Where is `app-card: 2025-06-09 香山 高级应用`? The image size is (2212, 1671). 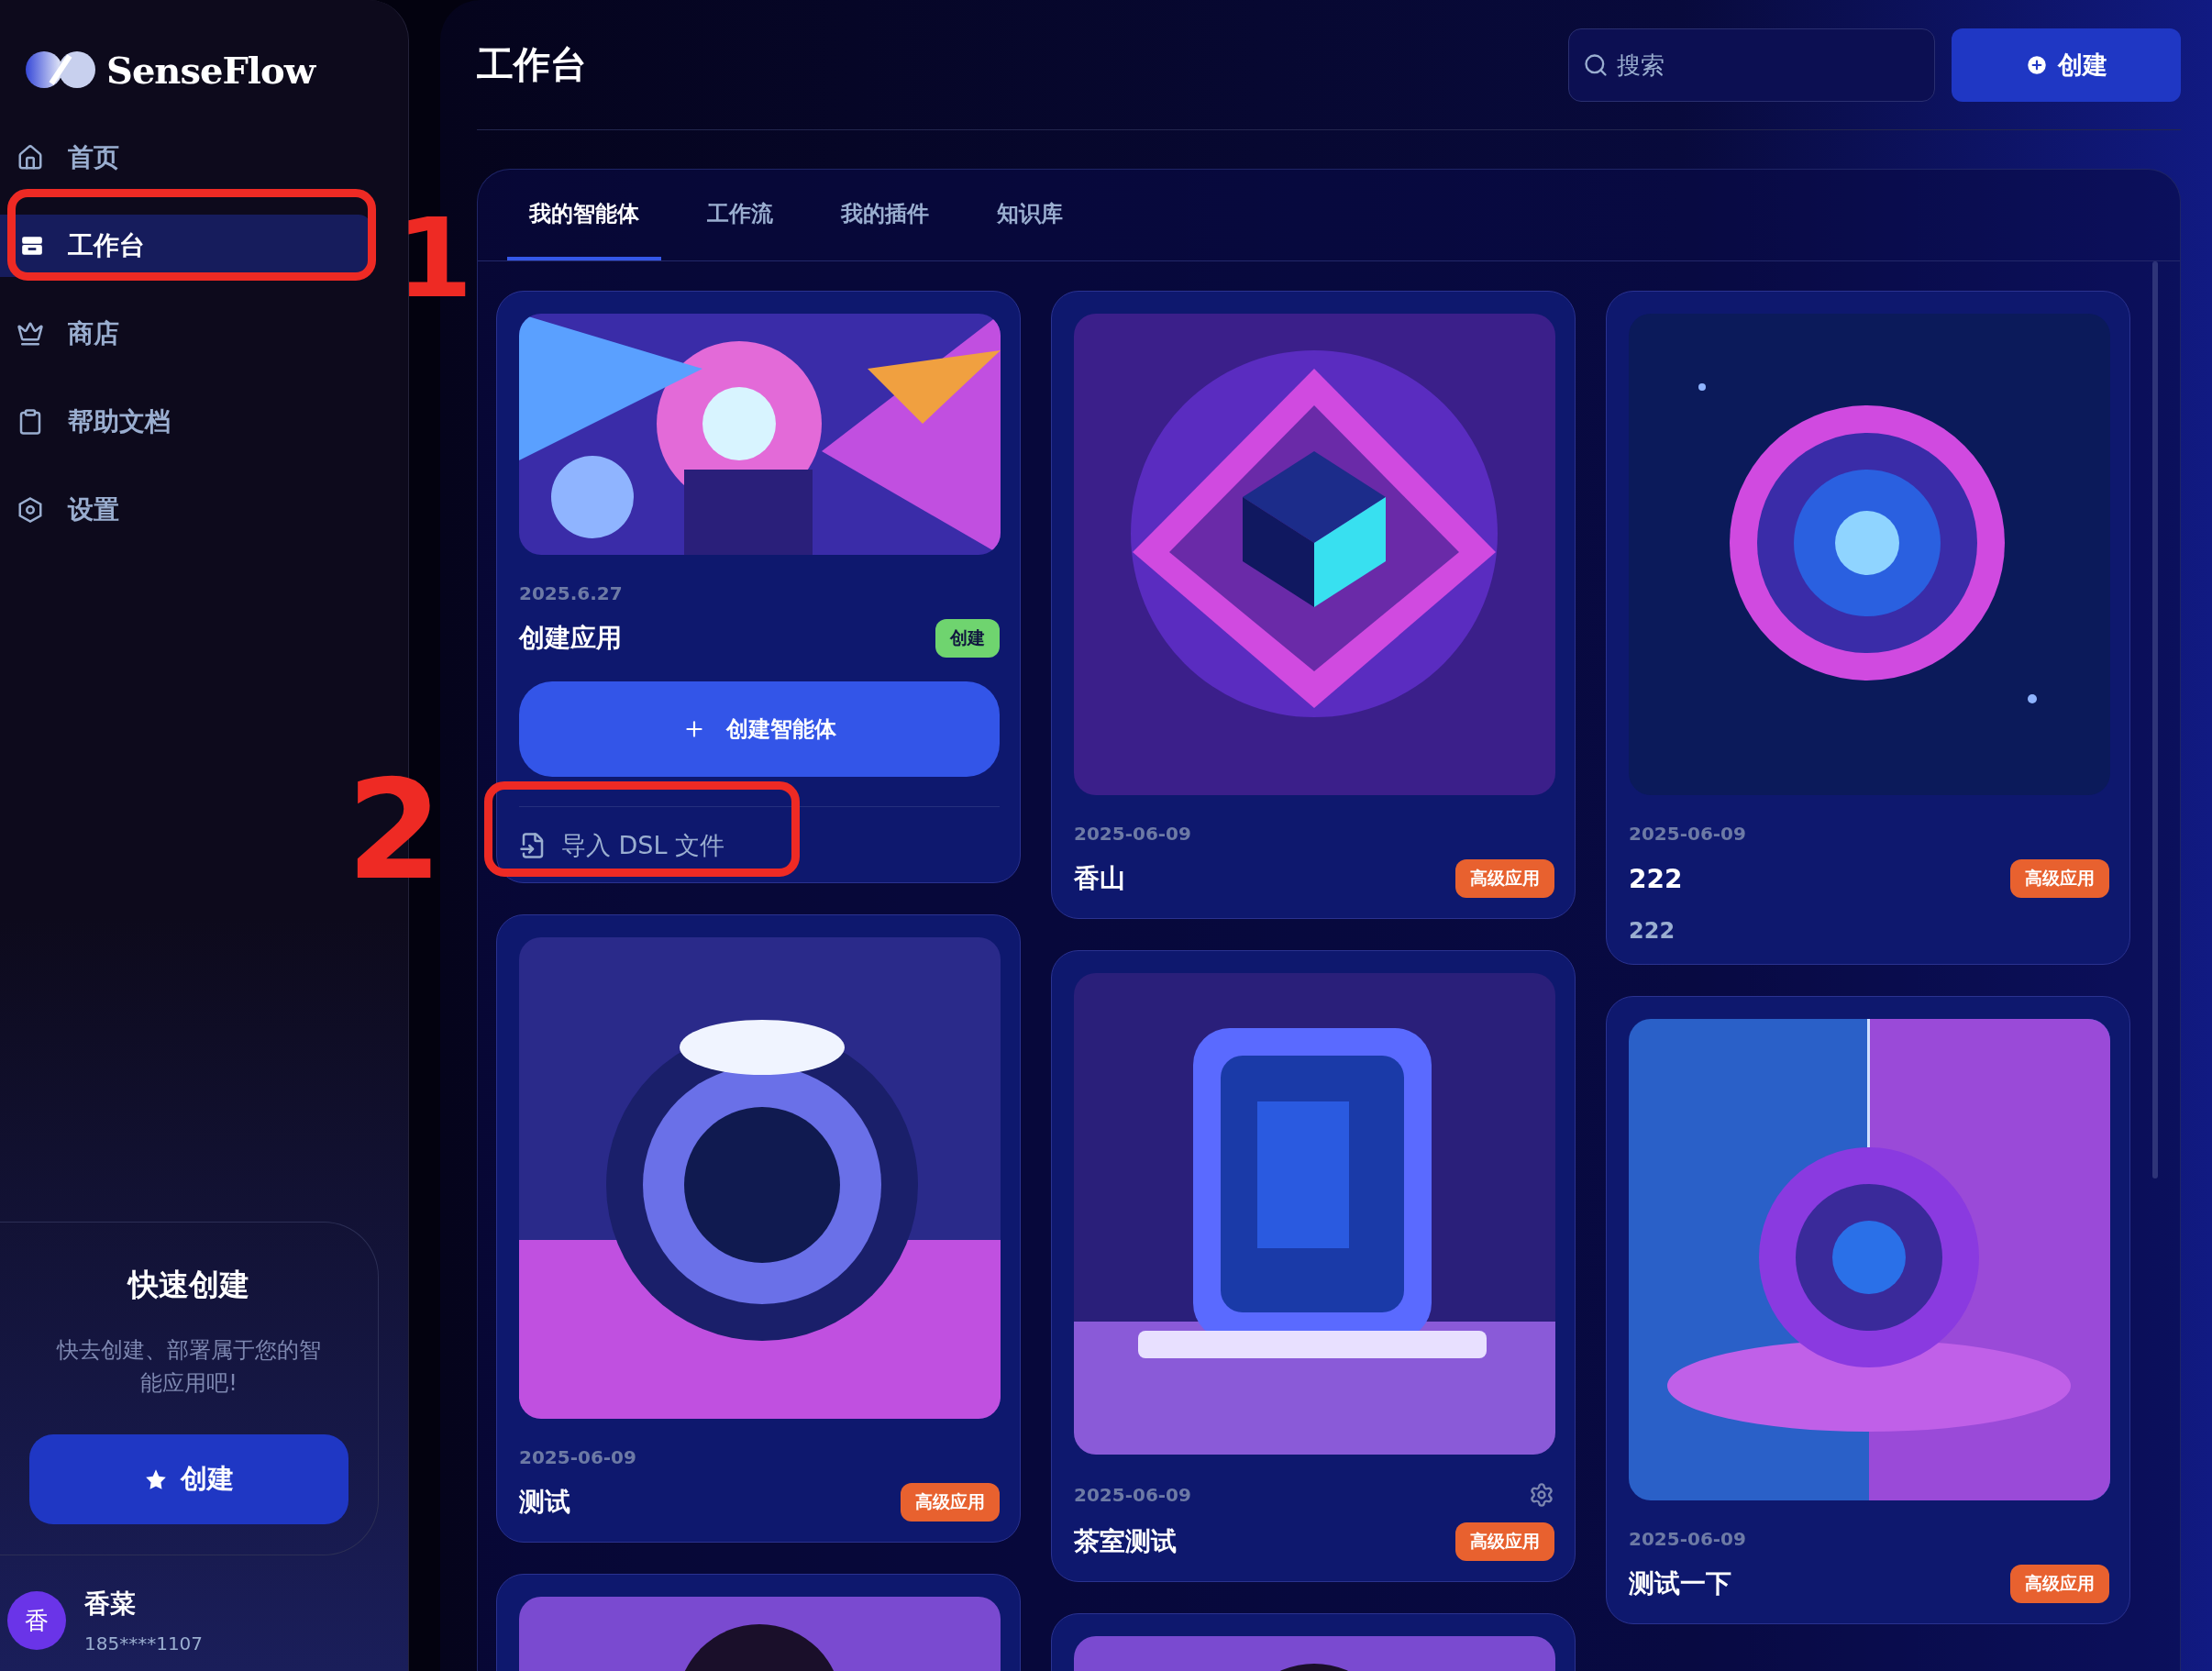 app-card: 2025-06-09 香山 高级应用 is located at coordinates (1313, 605).